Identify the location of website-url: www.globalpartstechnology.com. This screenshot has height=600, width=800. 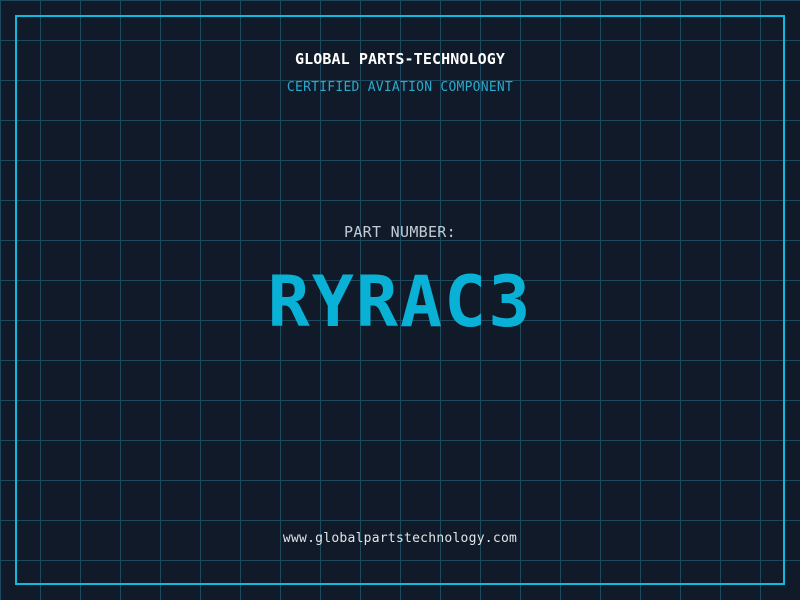
(400, 538).